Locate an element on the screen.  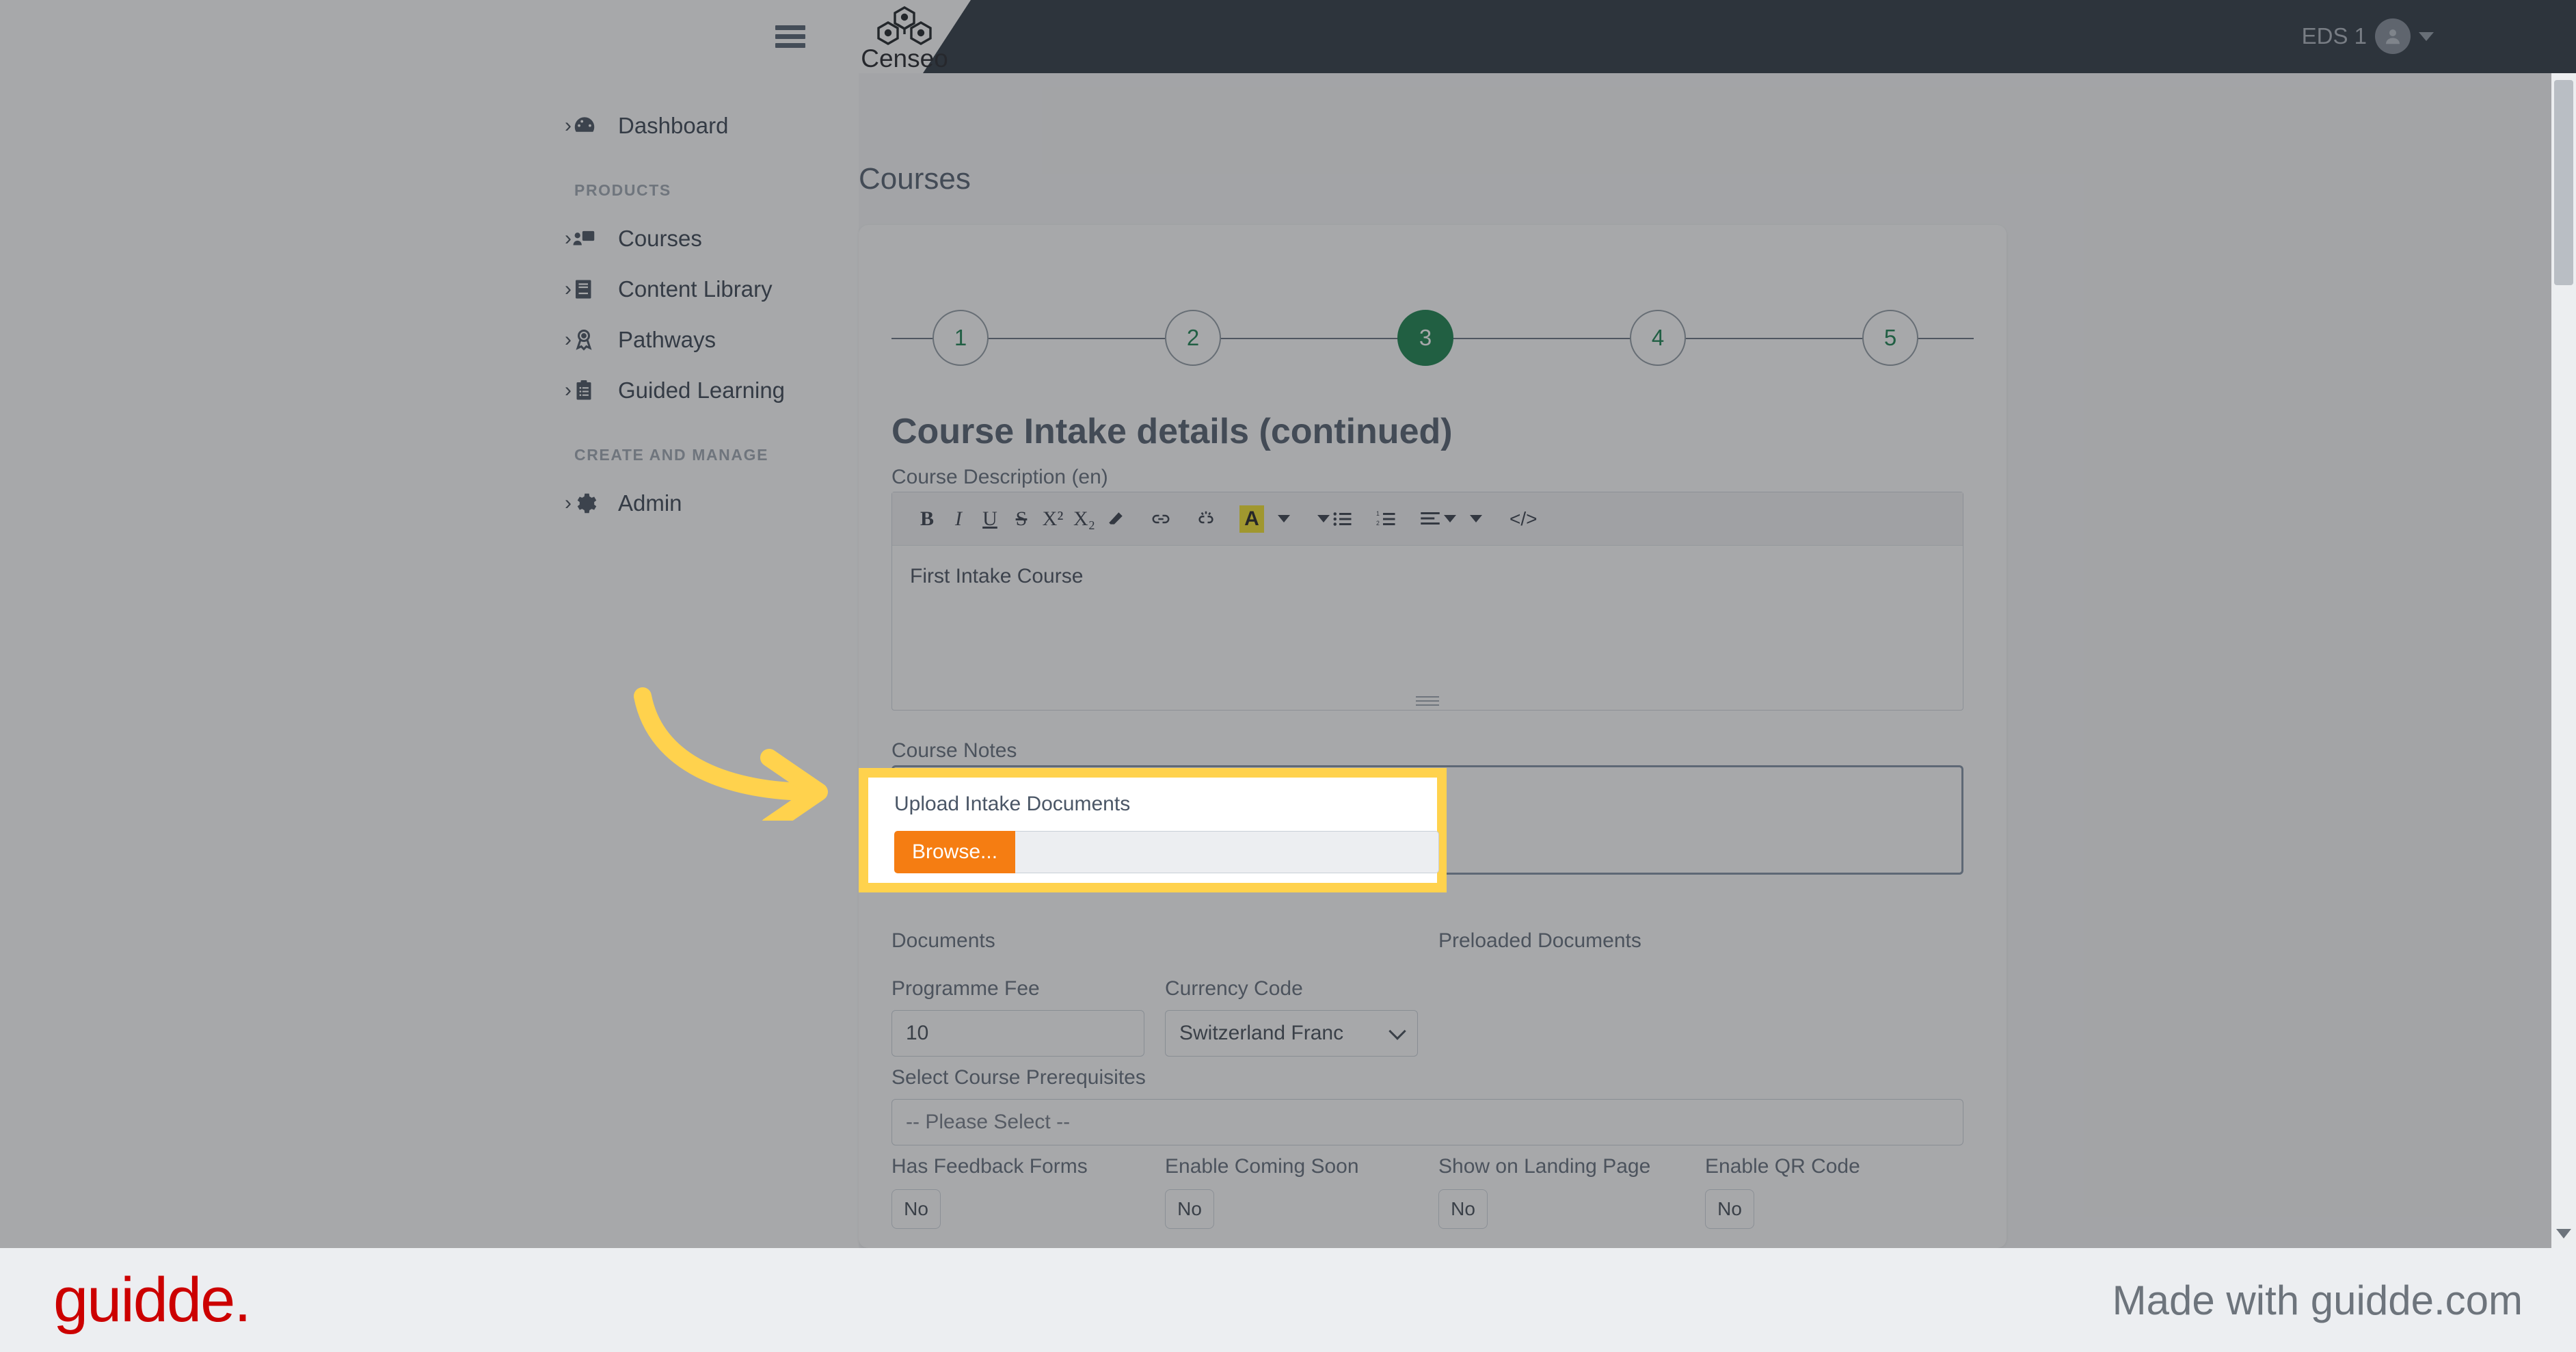
course-description-label: Course Description (en) is located at coordinates (999, 477).